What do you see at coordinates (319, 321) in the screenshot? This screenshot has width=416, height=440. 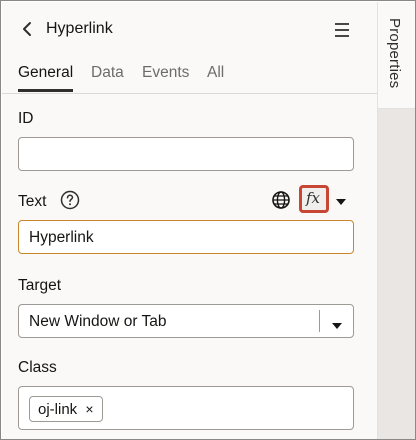 I see `select-divider` at bounding box center [319, 321].